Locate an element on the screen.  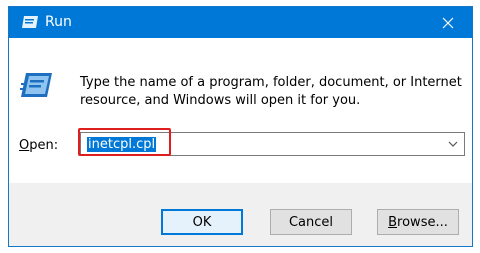
open-combobox: inetcpl.cpl is located at coordinates (272, 144).